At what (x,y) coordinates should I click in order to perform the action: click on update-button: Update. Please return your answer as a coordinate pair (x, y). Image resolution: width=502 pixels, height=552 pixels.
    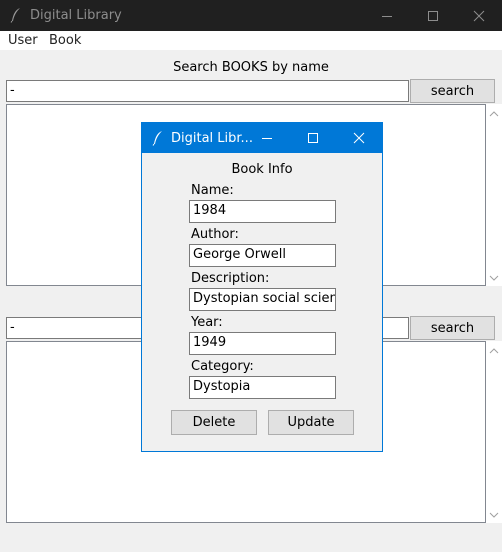
    Looking at the image, I should click on (311, 422).